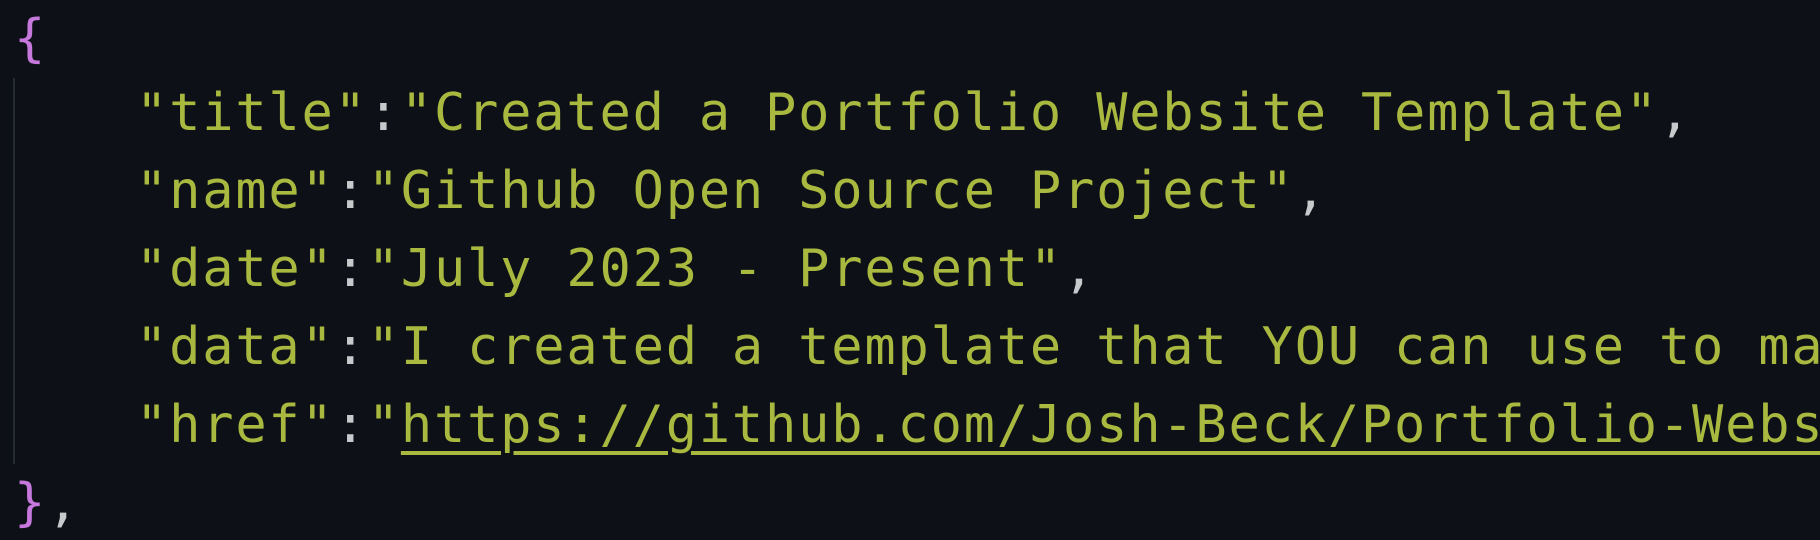 The height and width of the screenshot is (540, 1820). Describe the element at coordinates (235, 269) in the screenshot. I see `json-key-date: "date"` at that location.